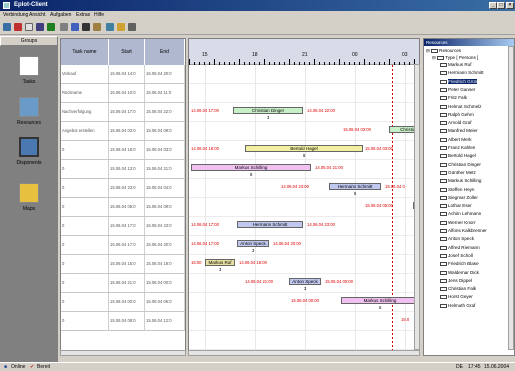  I want to click on resource-person-item: Werner Knorr, so click(458, 222).